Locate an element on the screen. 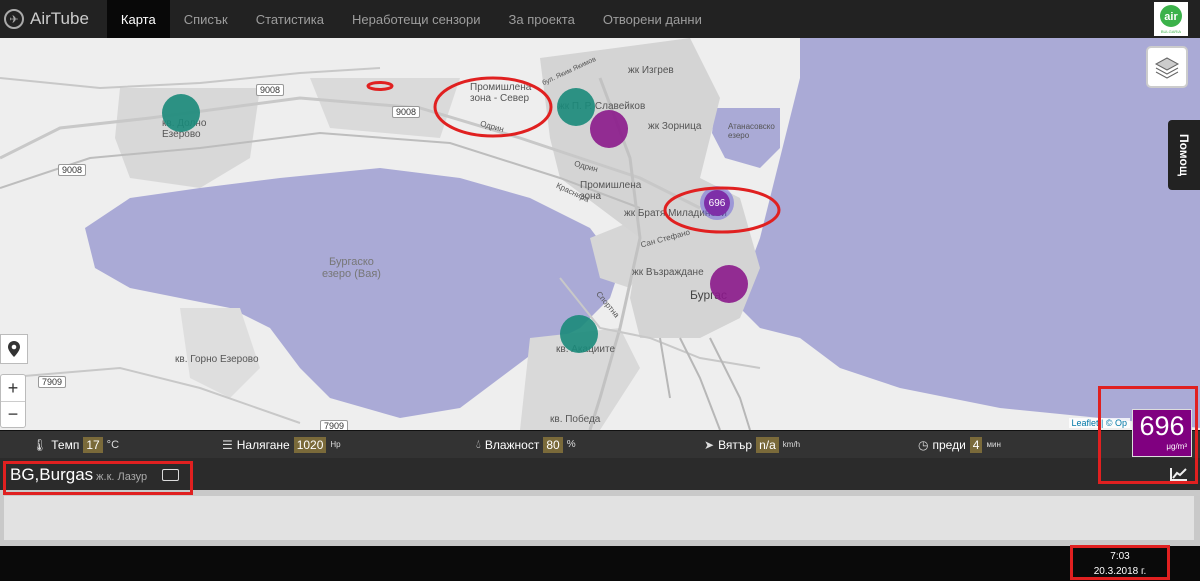  map-label-prom-sever: Промишлена зона - Север is located at coordinates (501, 93).